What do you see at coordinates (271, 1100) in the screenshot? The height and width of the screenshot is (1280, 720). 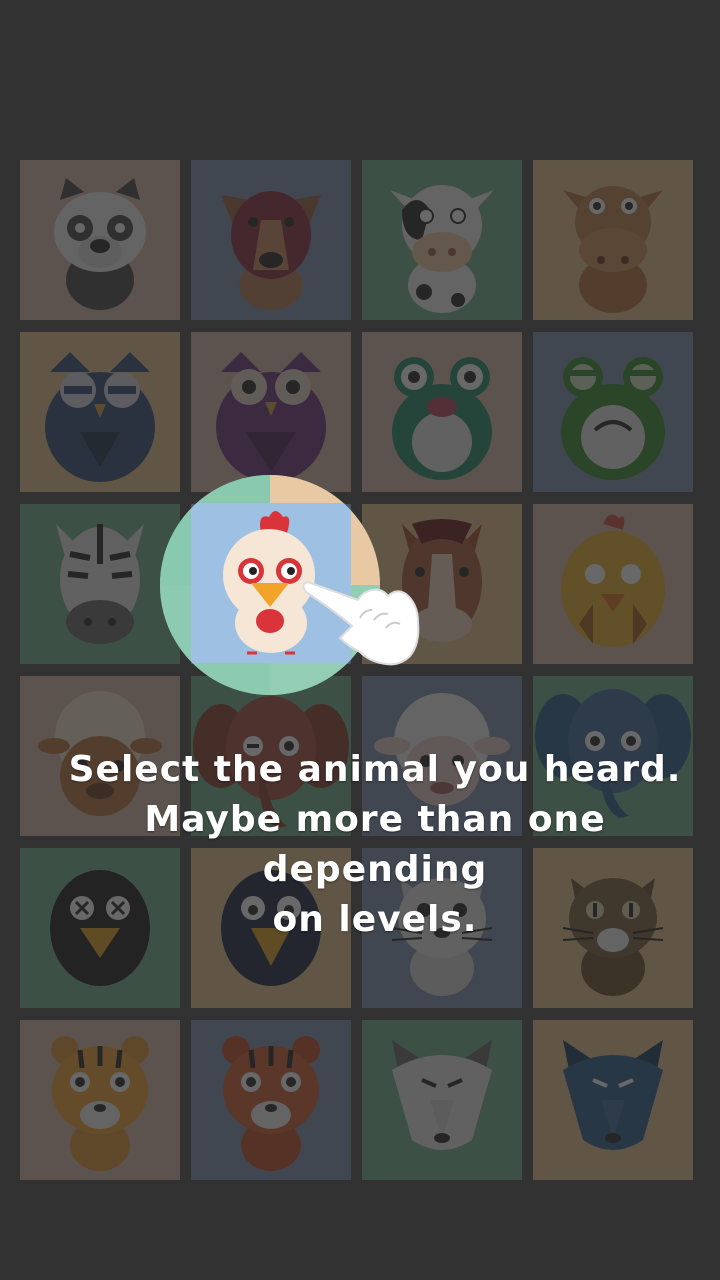 I see `tile-tiger-red` at bounding box center [271, 1100].